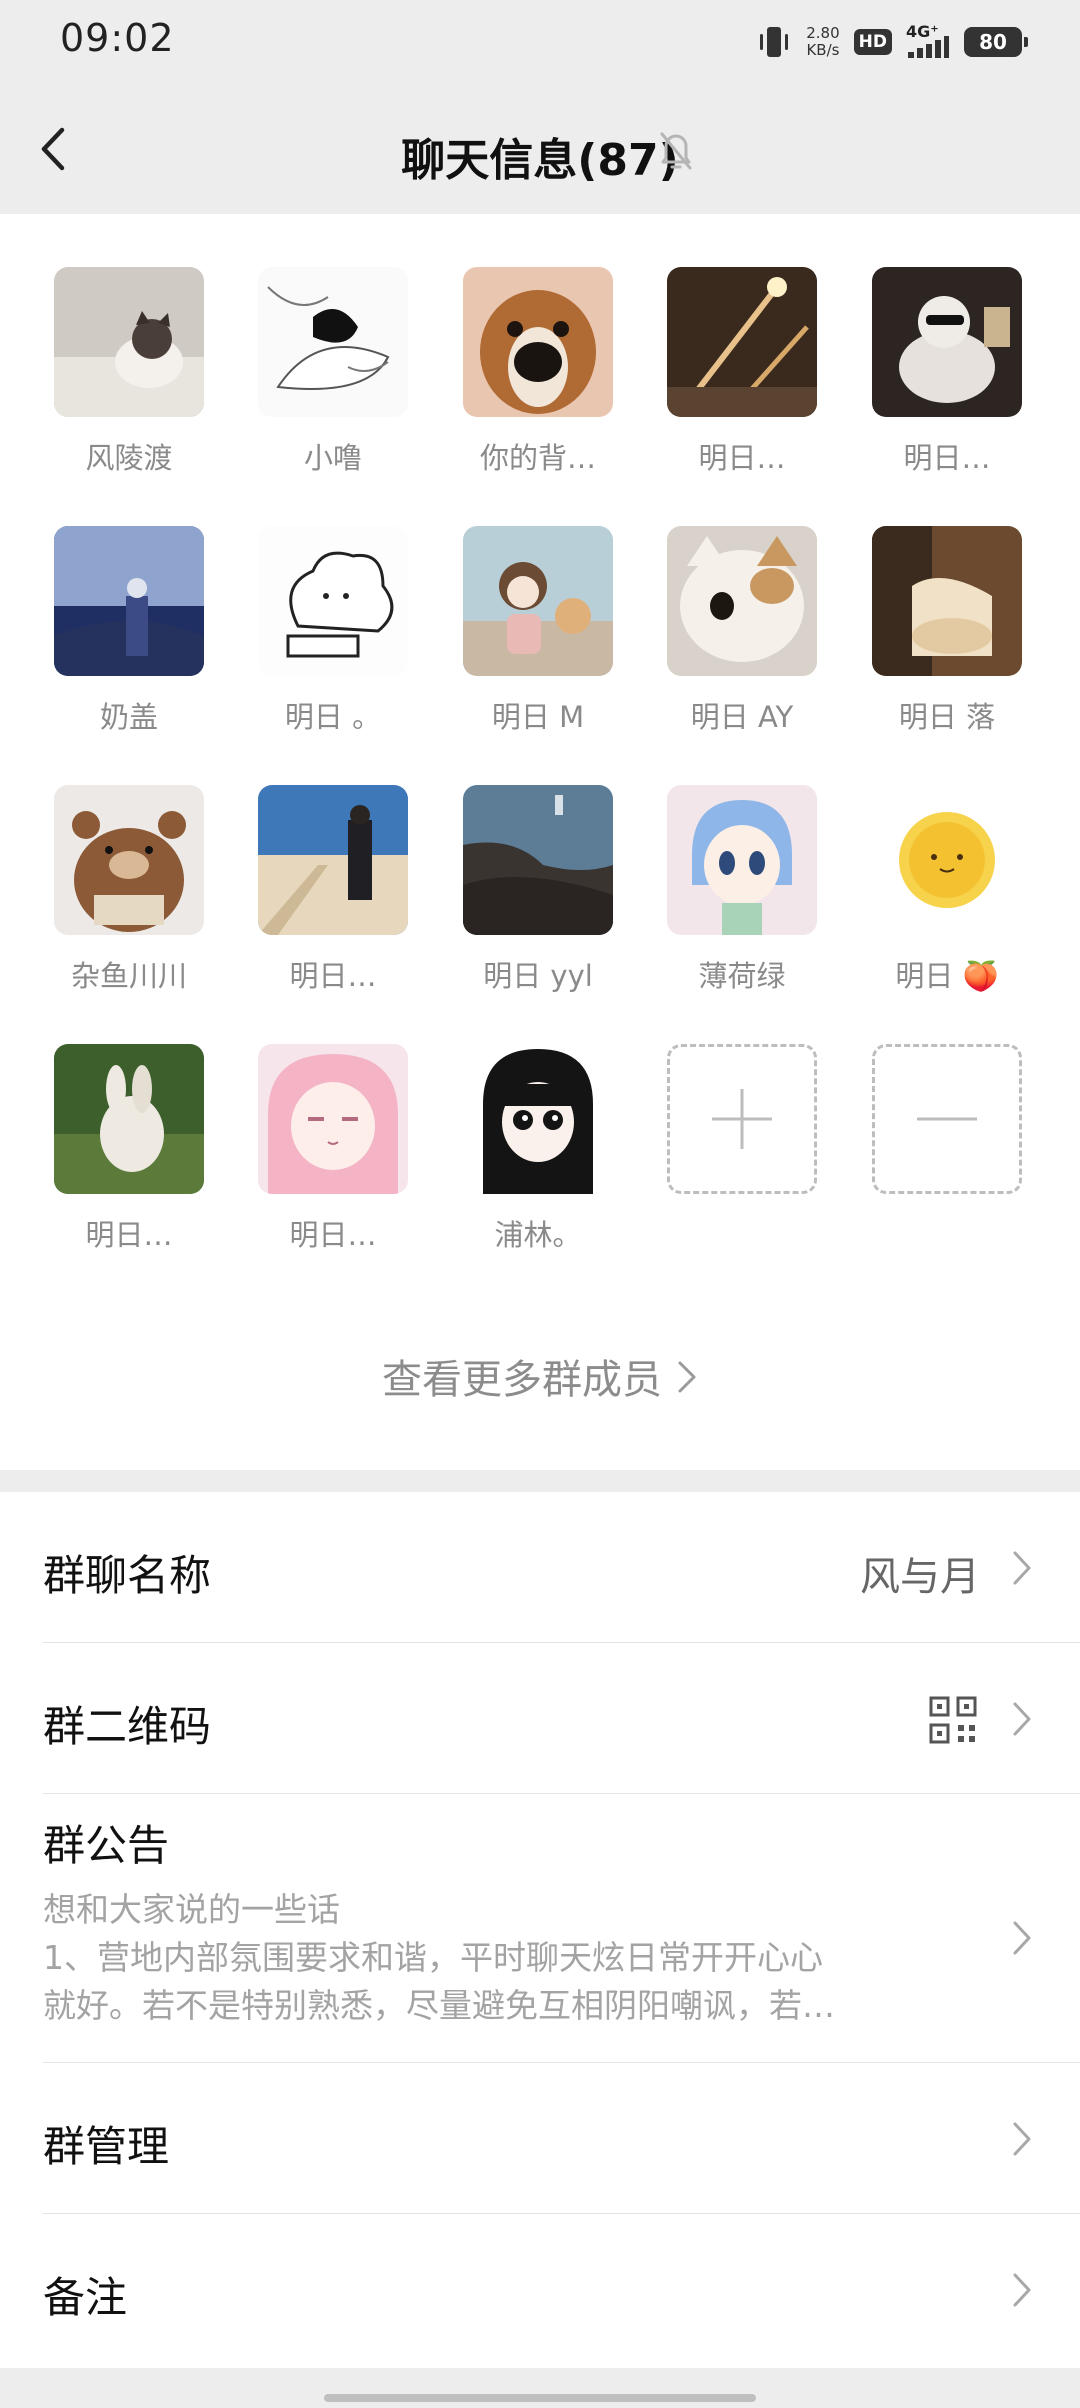 The height and width of the screenshot is (2408, 1080). What do you see at coordinates (191, 1909) in the screenshot?
I see `notice-line: 想和大家说的一些话` at bounding box center [191, 1909].